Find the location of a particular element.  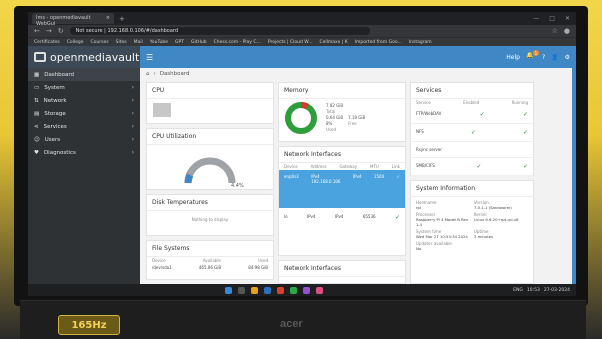

brand-name: openmediavault is located at coordinates (95, 57).